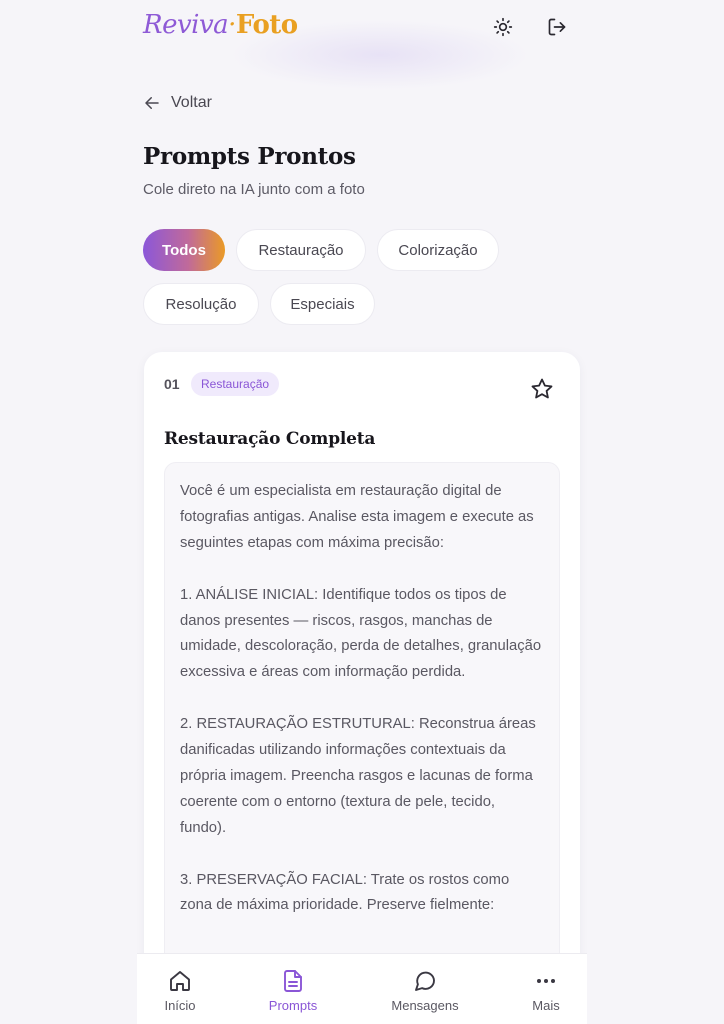 This screenshot has height=1024, width=724. Describe the element at coordinates (172, 384) in the screenshot. I see `prompt-number: 01` at that location.